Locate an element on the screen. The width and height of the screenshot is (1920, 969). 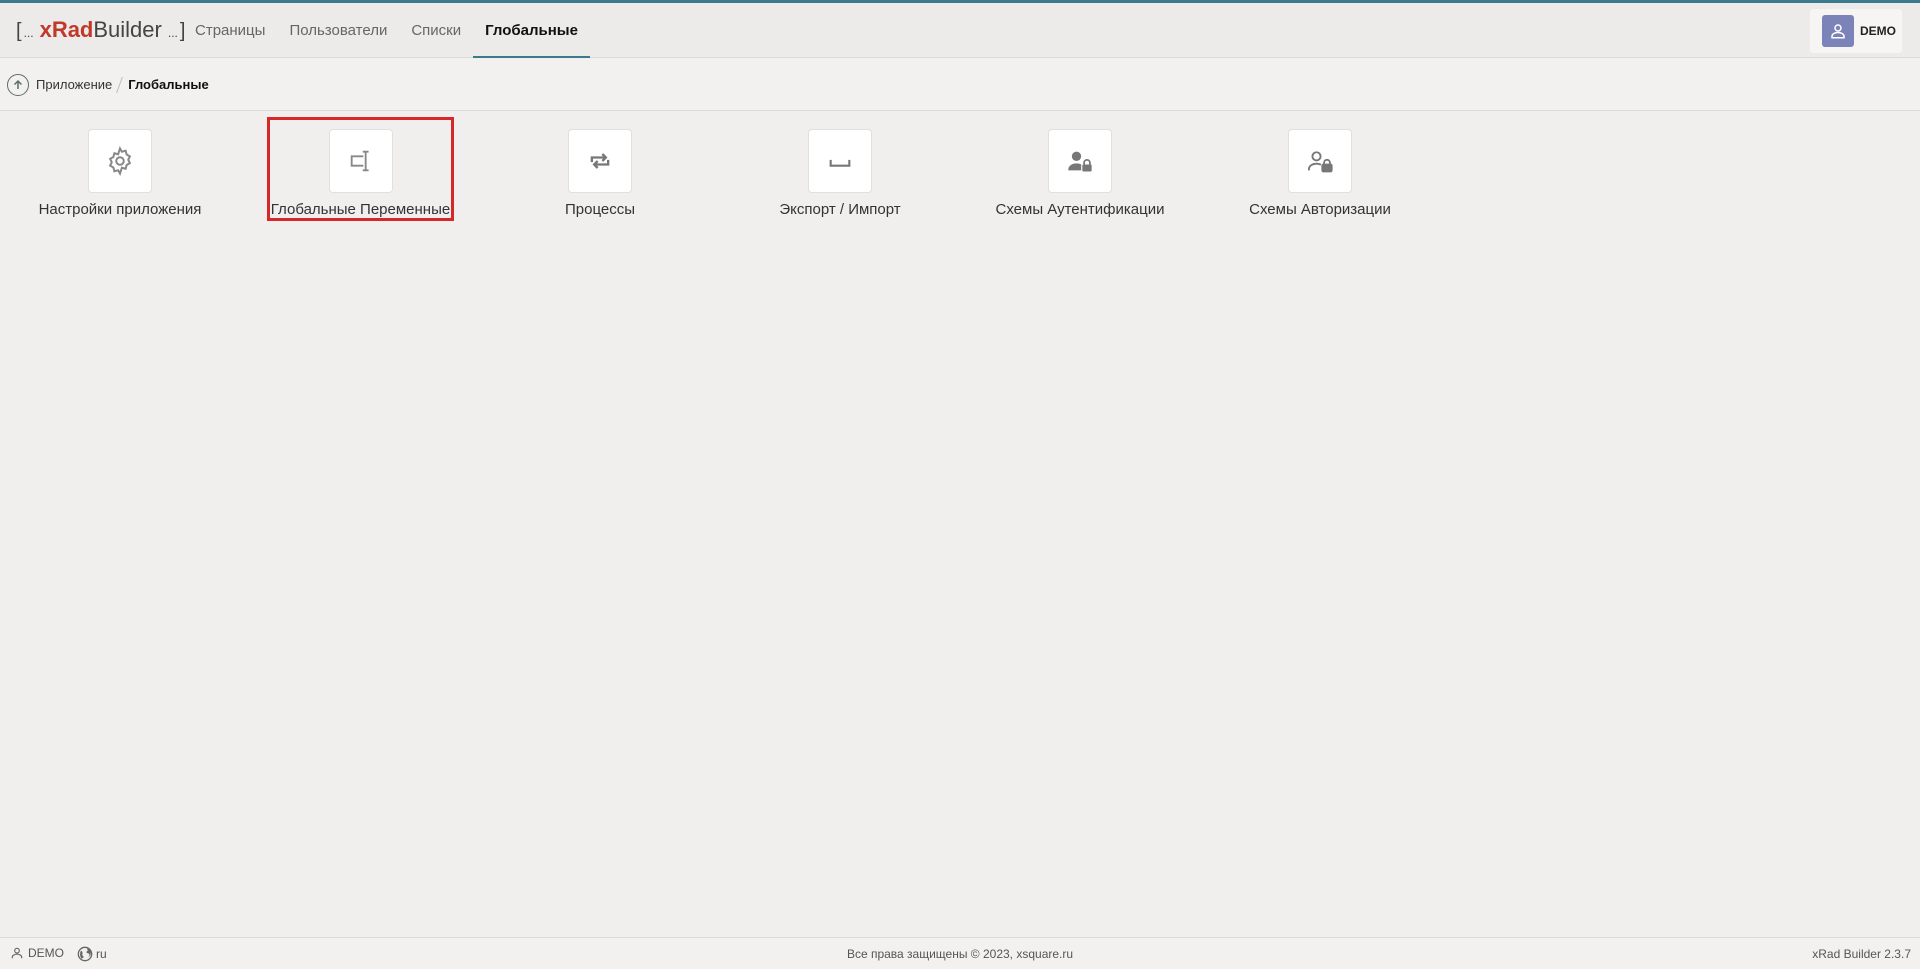
gear-icon is located at coordinates (120, 161).